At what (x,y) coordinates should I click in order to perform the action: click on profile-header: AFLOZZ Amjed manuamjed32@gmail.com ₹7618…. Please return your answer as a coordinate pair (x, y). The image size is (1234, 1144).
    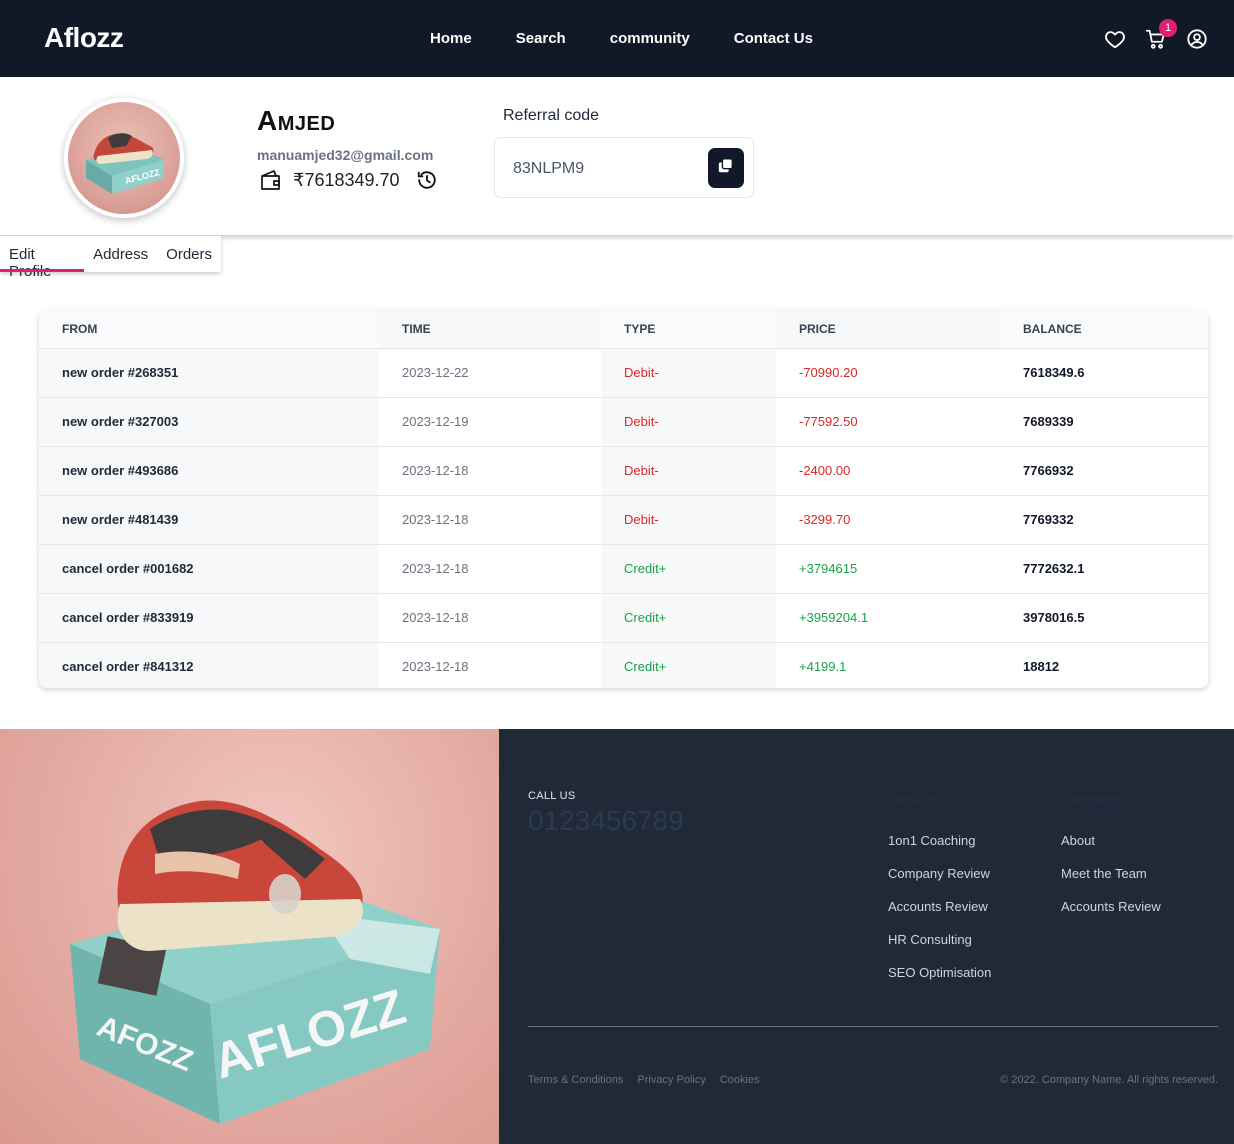
    Looking at the image, I should click on (617, 156).